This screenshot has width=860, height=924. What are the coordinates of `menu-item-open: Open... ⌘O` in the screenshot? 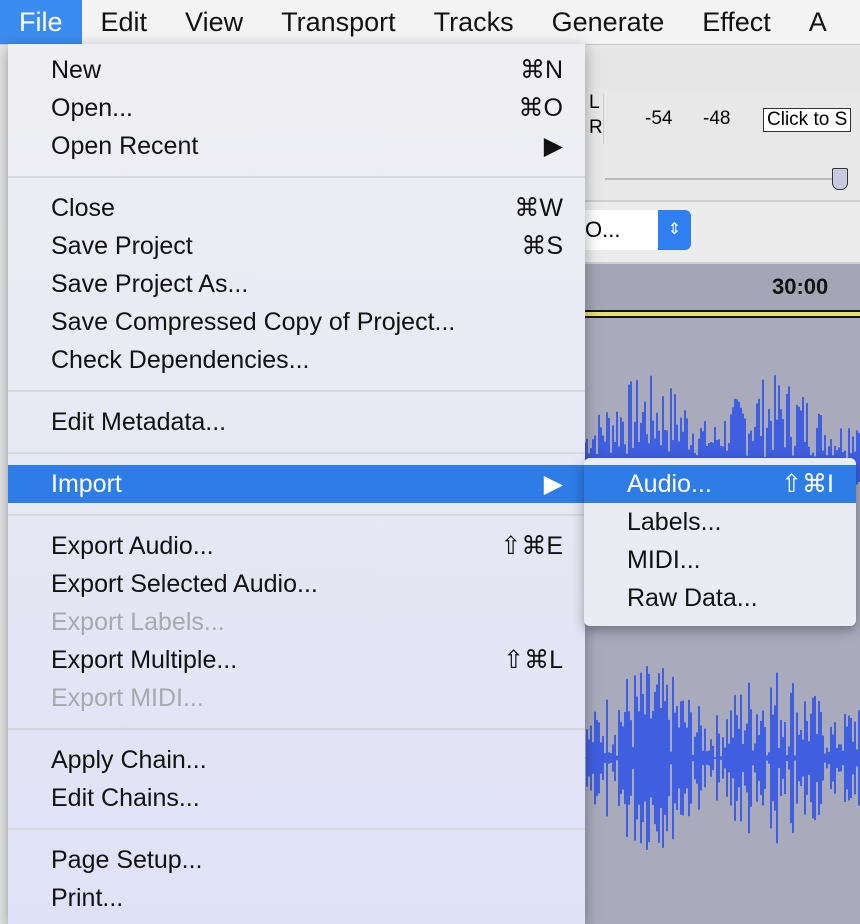 It's located at (296, 108).